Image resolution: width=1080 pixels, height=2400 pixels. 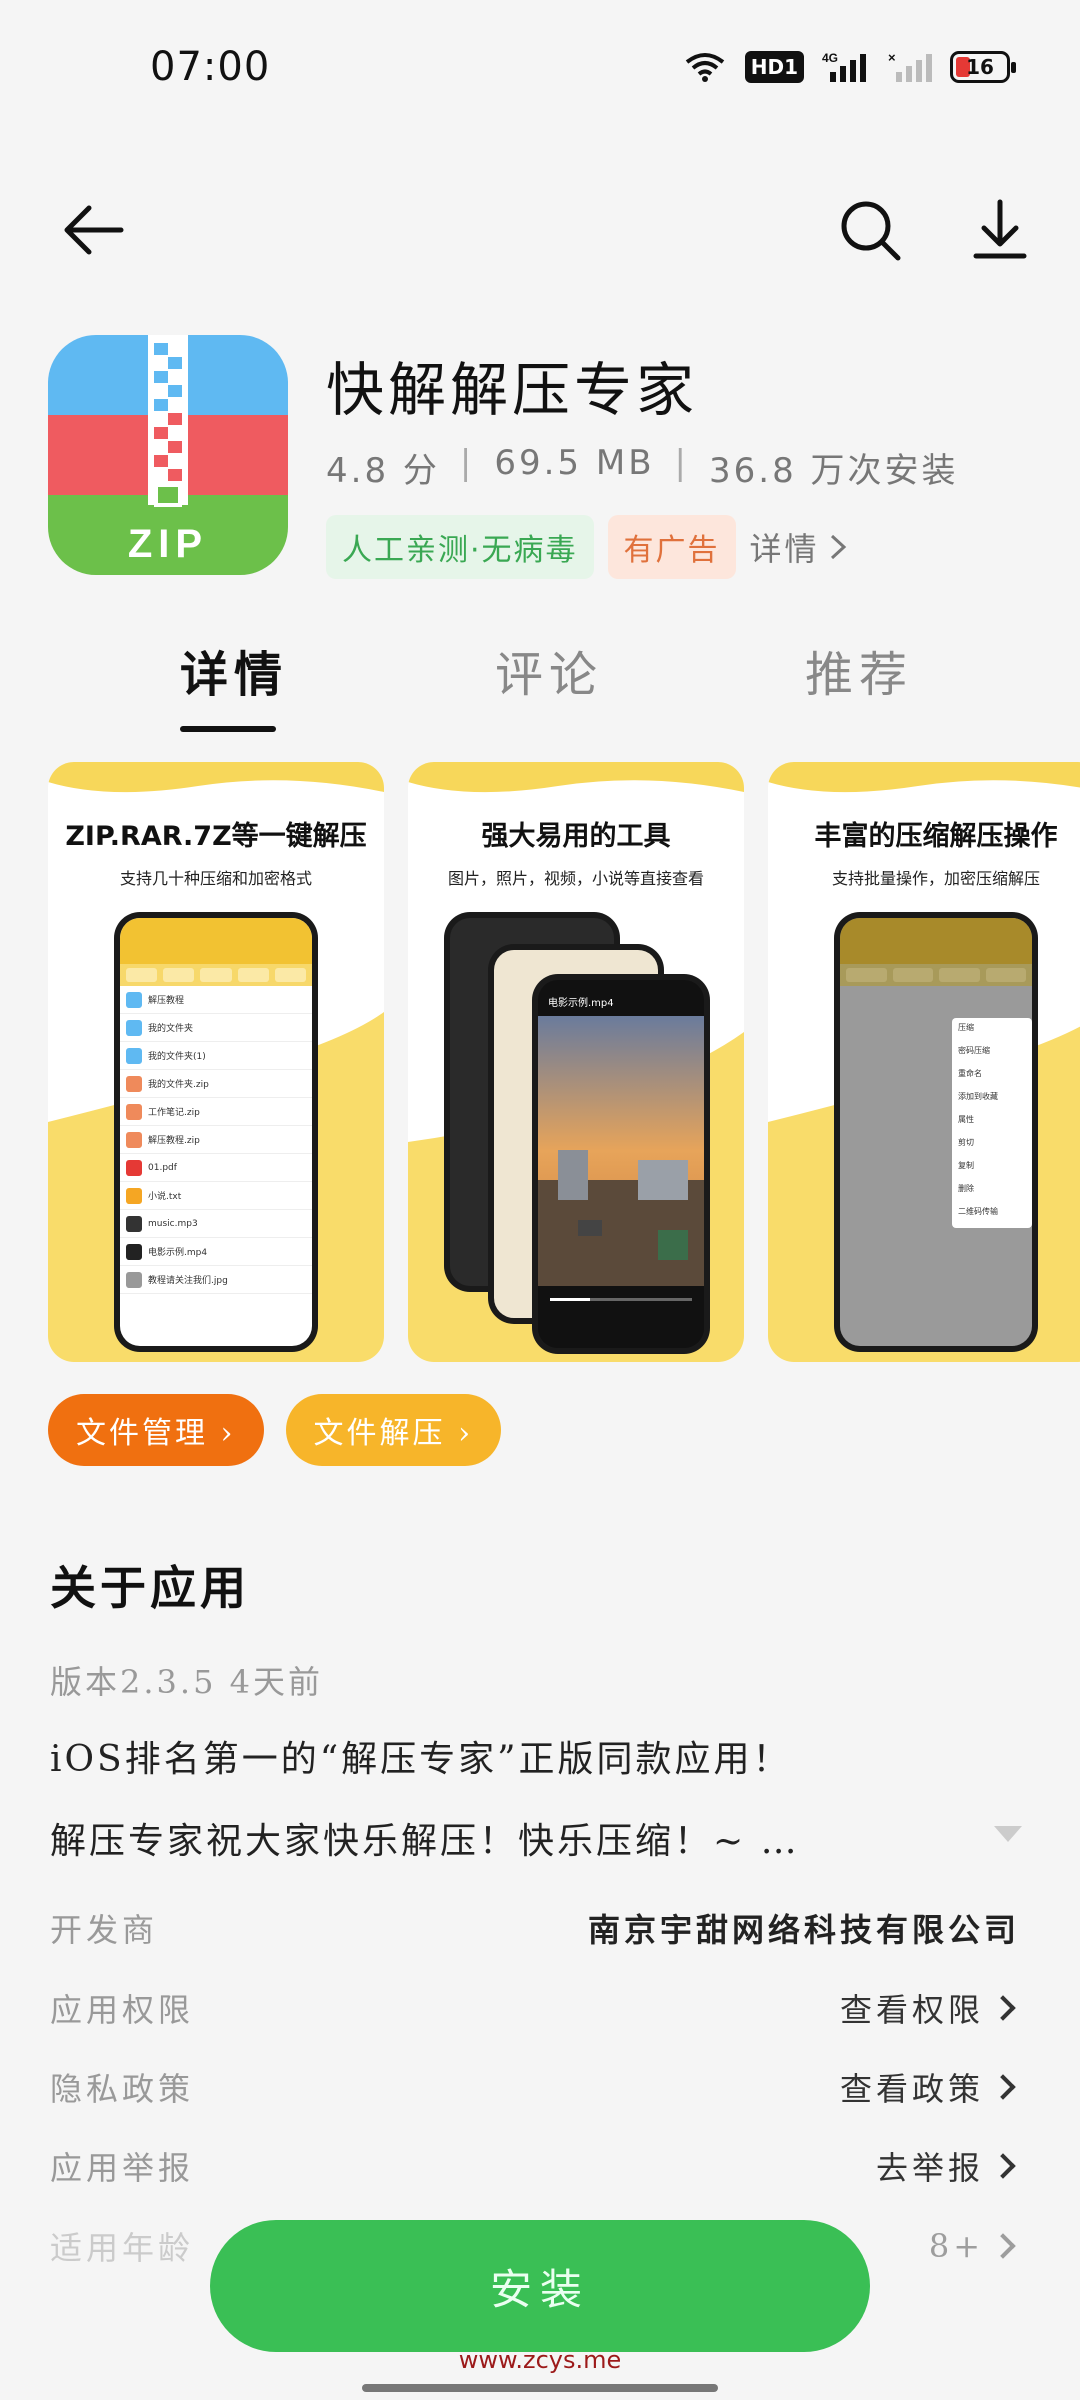 What do you see at coordinates (216, 1056) in the screenshot?
I see `file-row: 我的文件夹(1)` at bounding box center [216, 1056].